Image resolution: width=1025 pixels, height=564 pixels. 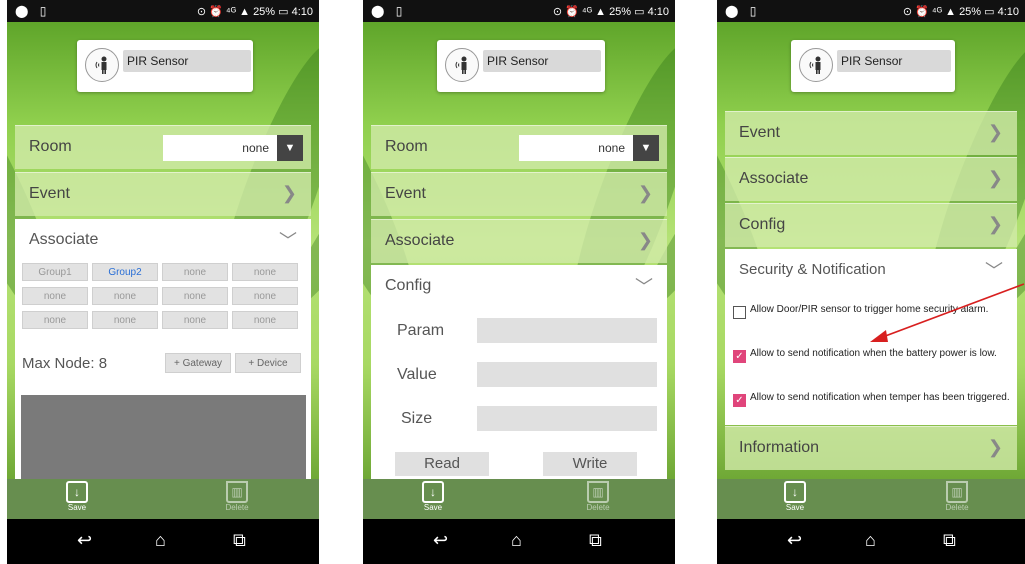 What do you see at coordinates (739, 312) in the screenshot?
I see `security-alarm-checkbox` at bounding box center [739, 312].